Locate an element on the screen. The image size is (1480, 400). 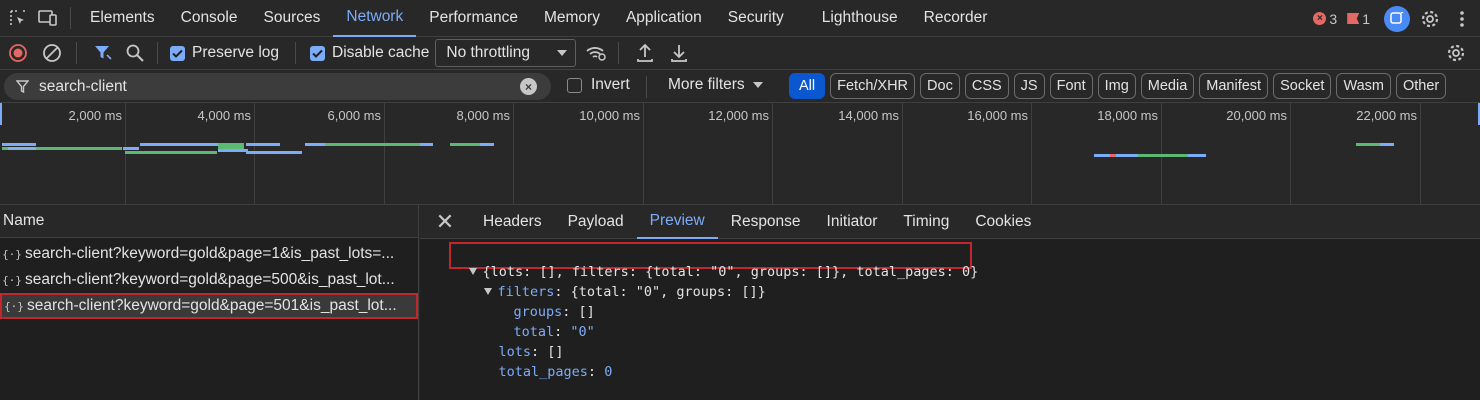
search-icon is located at coordinates (135, 53).